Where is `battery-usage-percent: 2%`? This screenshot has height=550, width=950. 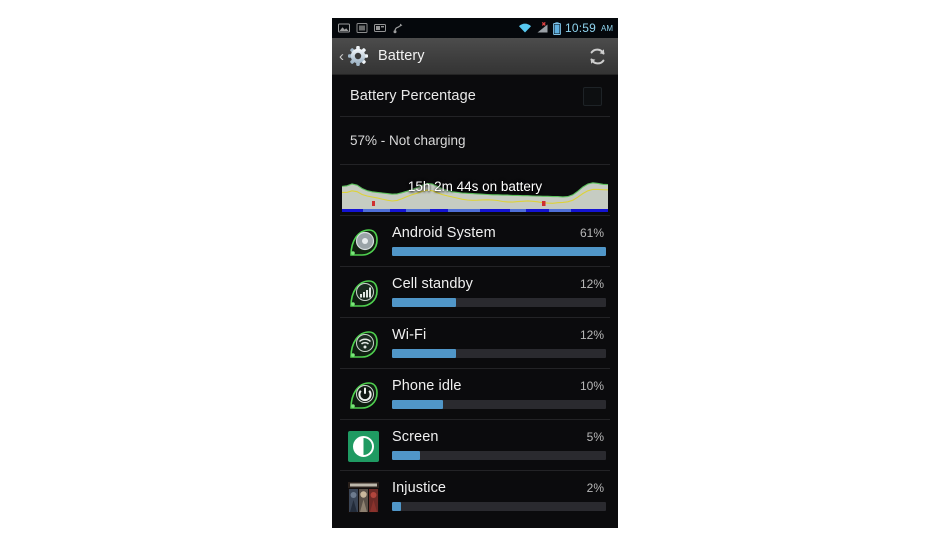
battery-usage-percent: 2% is located at coordinates (595, 488).